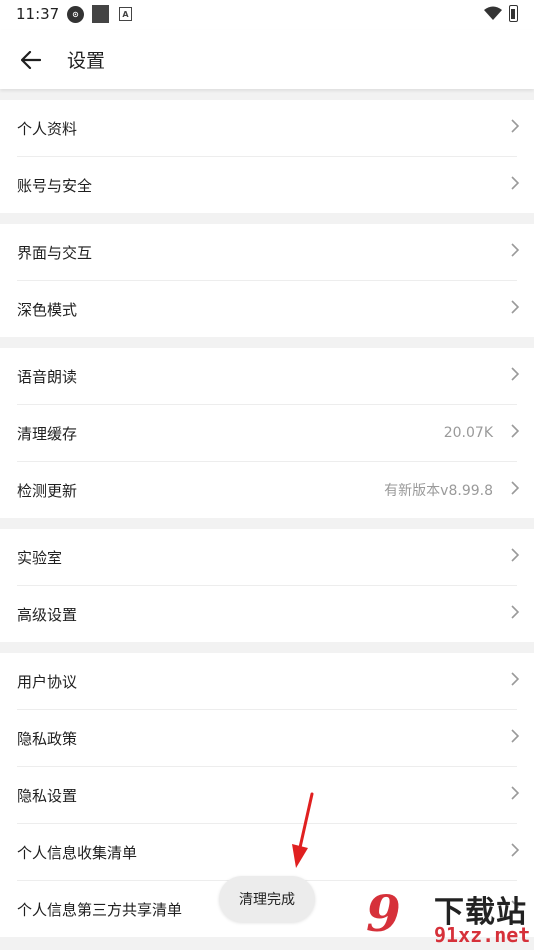  What do you see at coordinates (268, 614) in the screenshot?
I see `settings-row: 高级设置` at bounding box center [268, 614].